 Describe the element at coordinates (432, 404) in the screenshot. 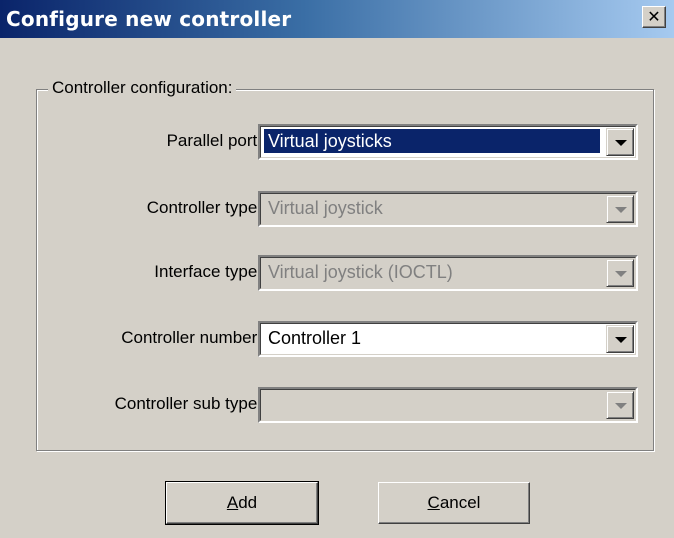

I see `controller-sub-type-value` at that location.